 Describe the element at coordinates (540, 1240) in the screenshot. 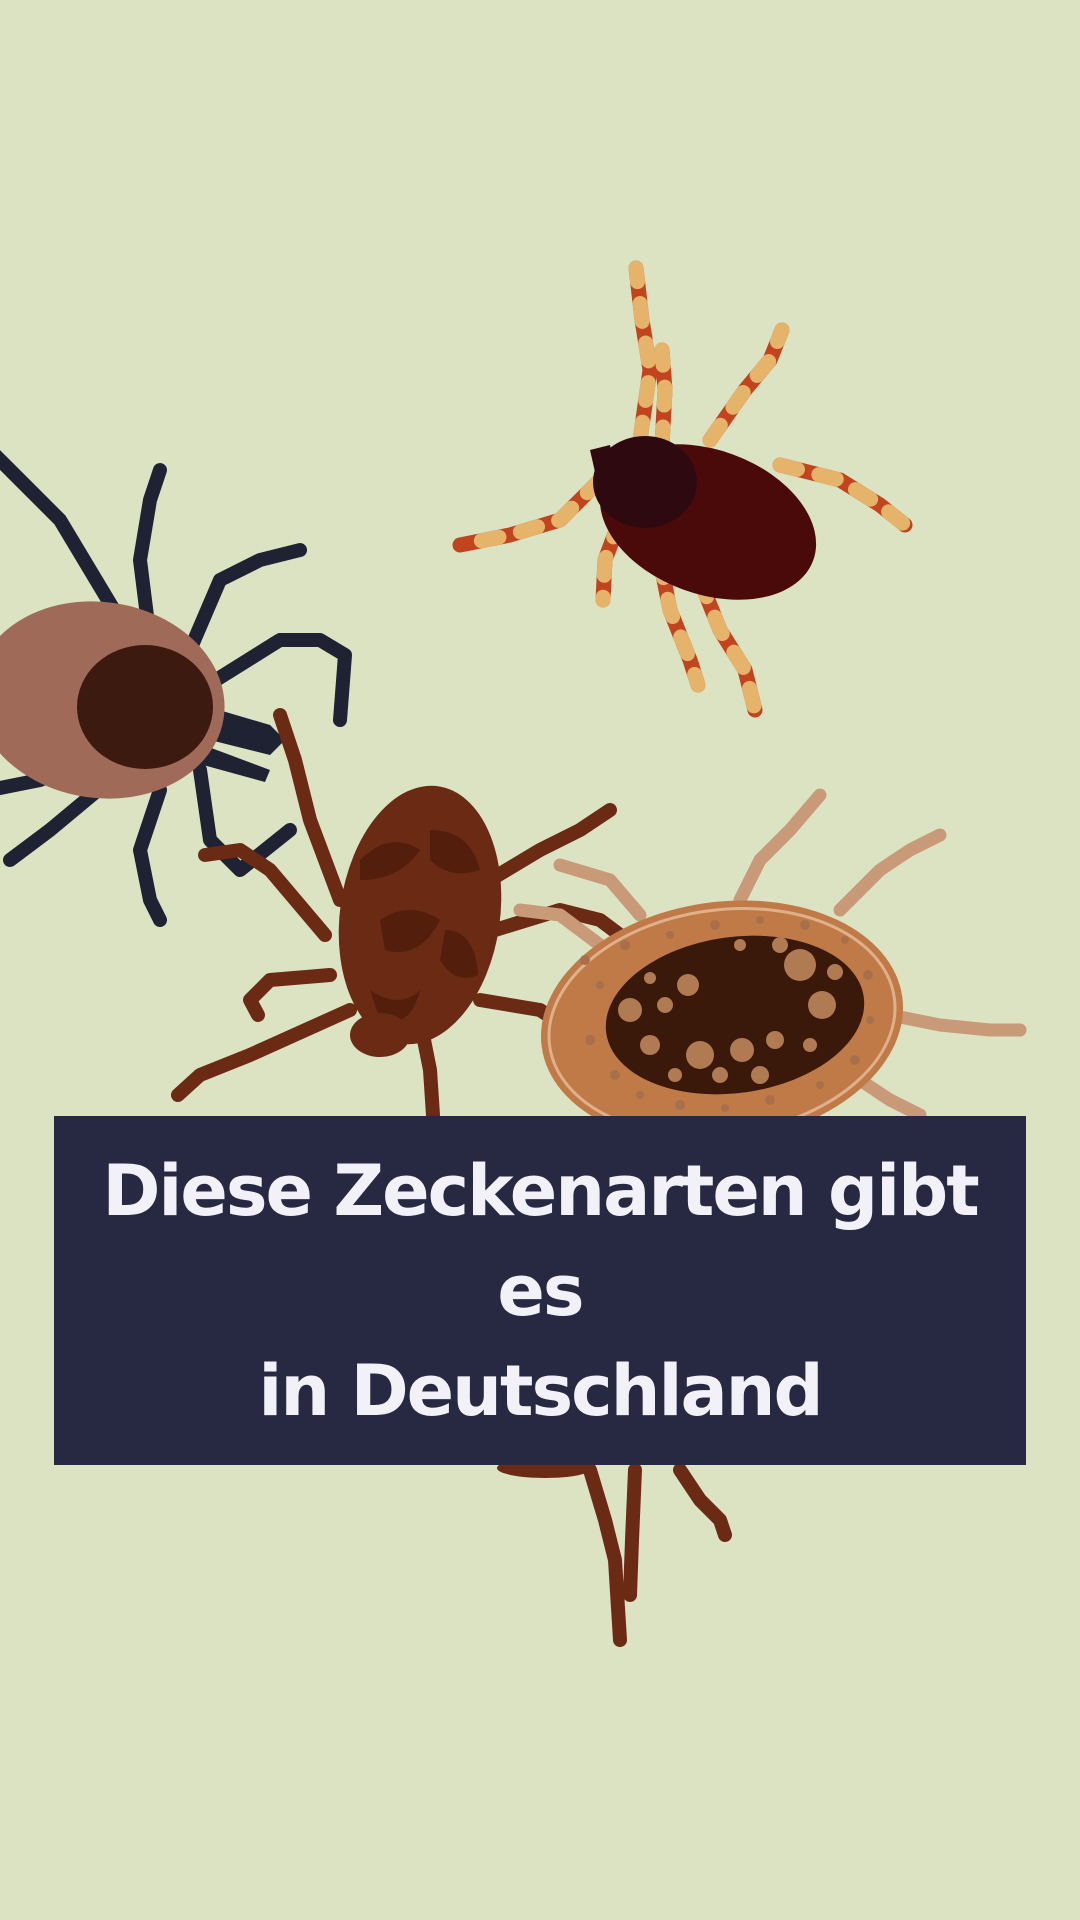

I see `title-line-1: Diese Zeckenarten gibt es` at that location.